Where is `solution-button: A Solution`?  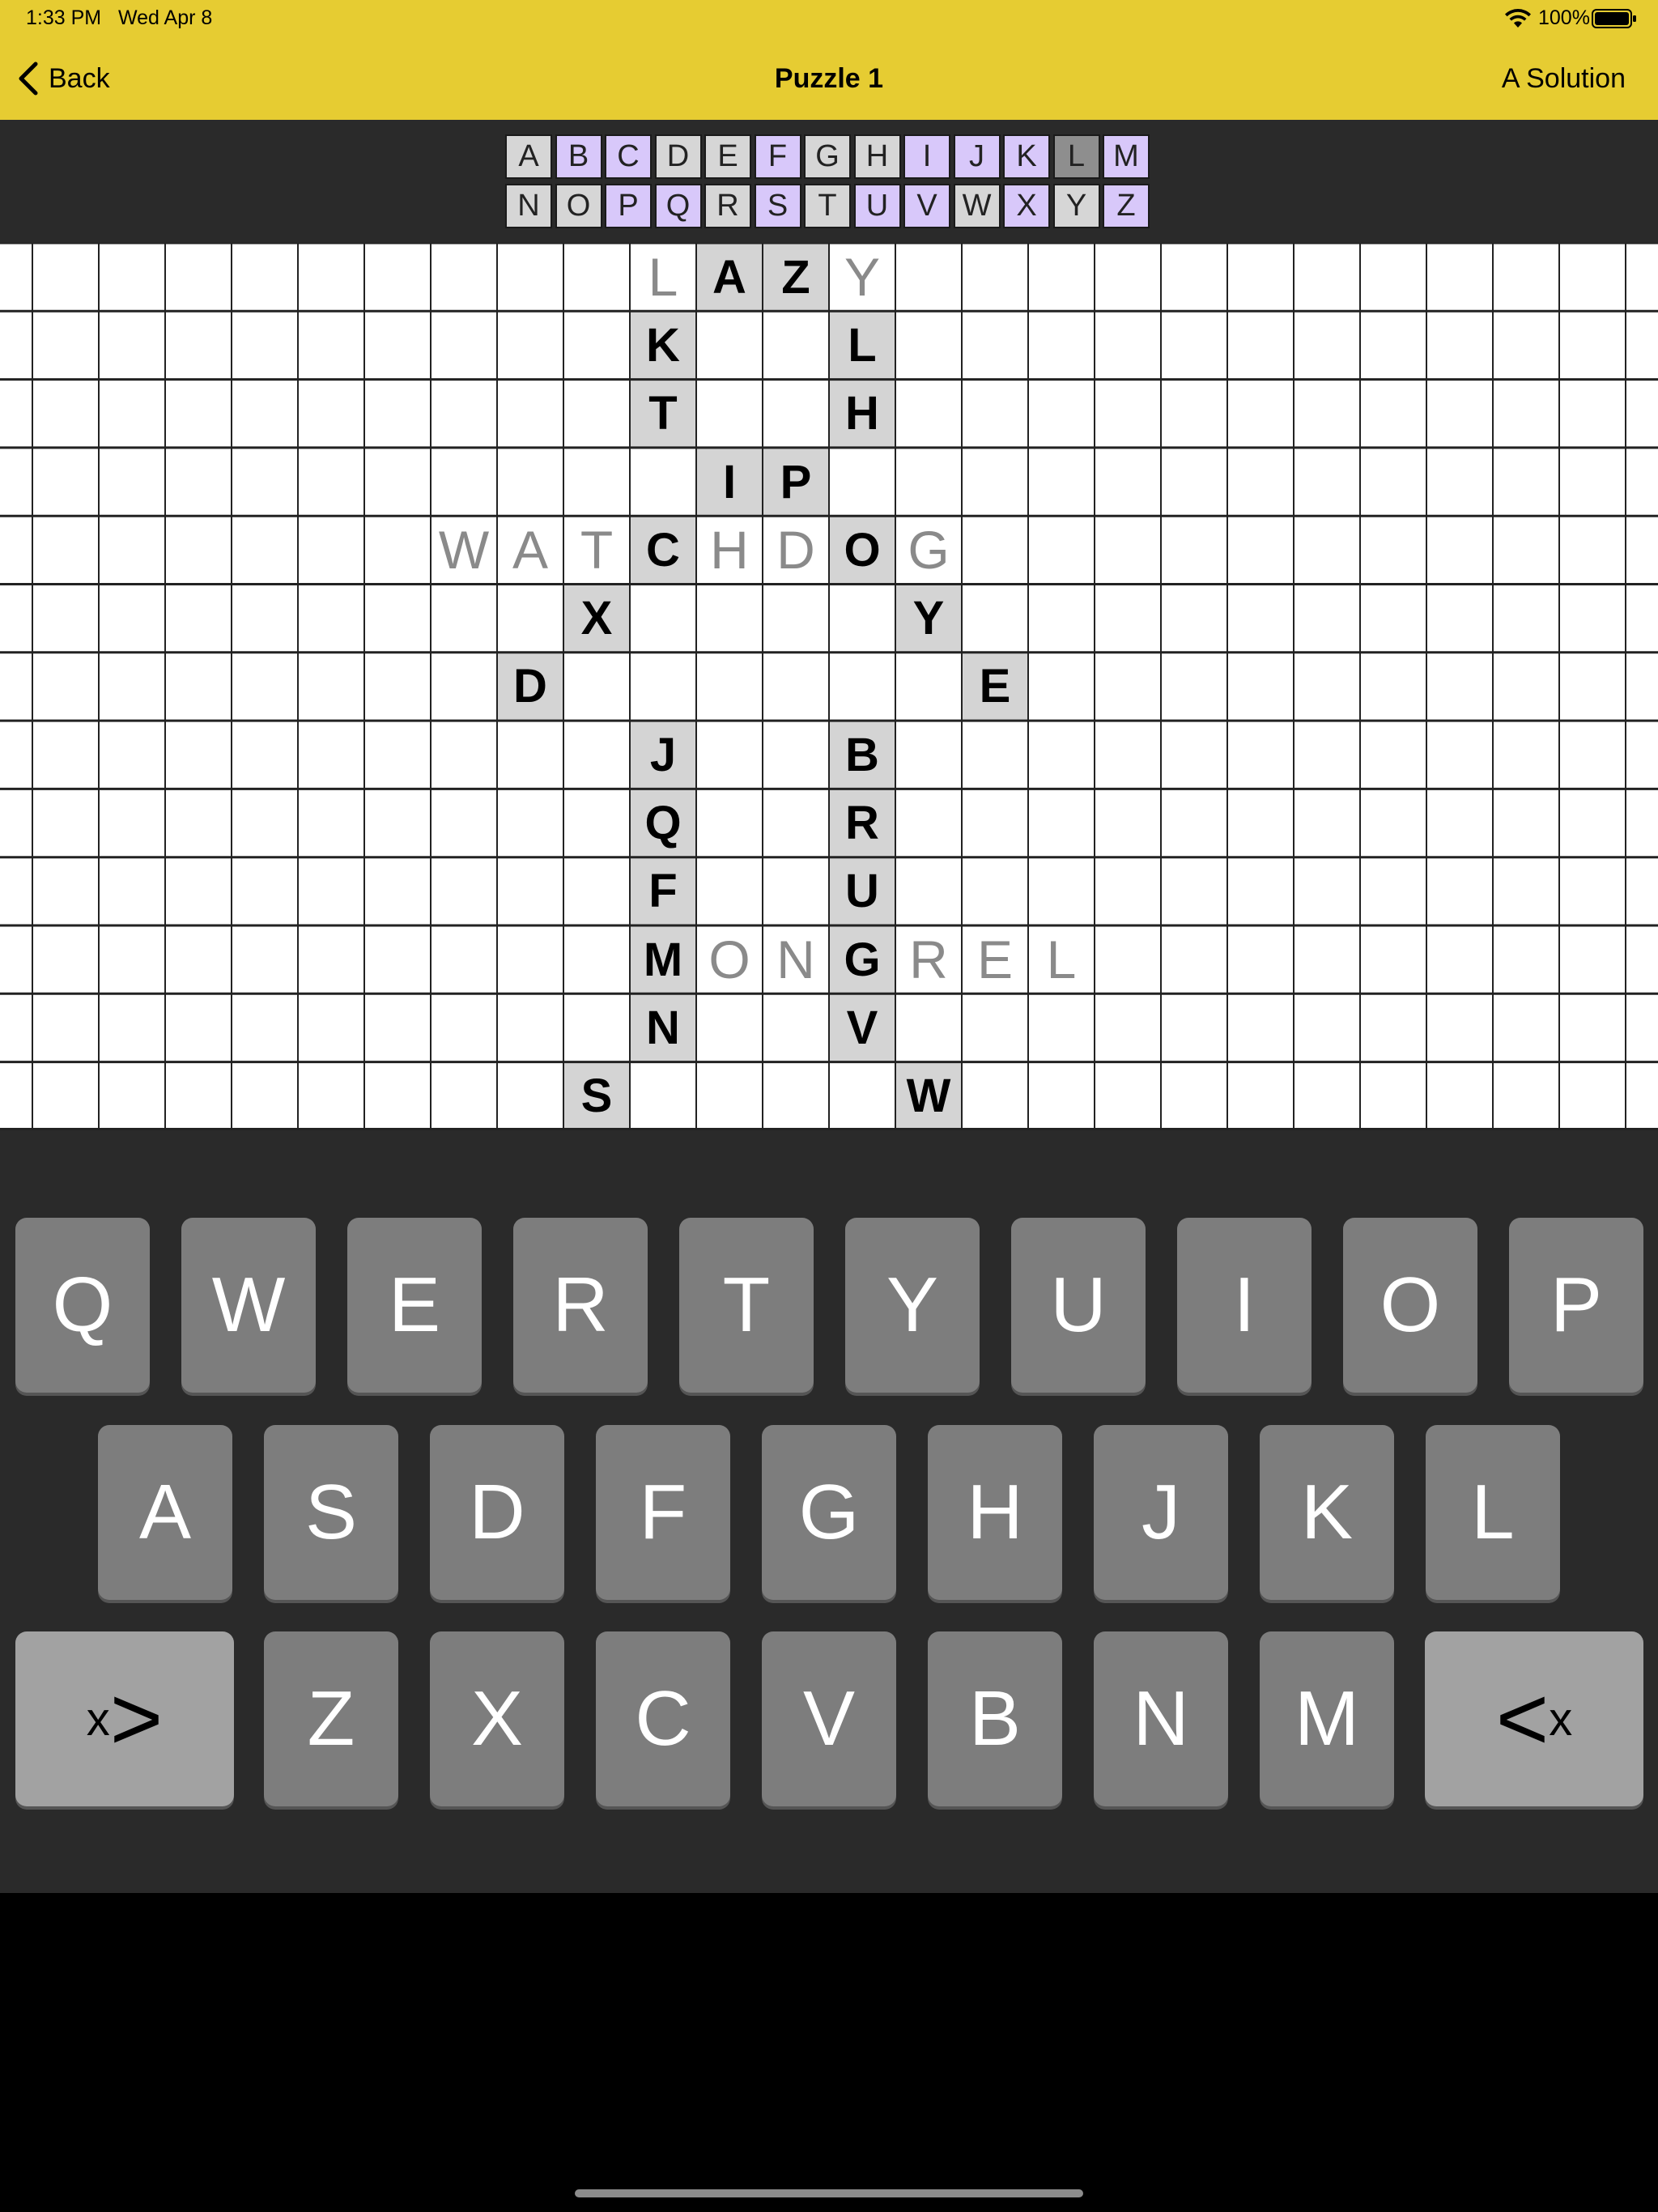
solution-button: A Solution is located at coordinates (1564, 79).